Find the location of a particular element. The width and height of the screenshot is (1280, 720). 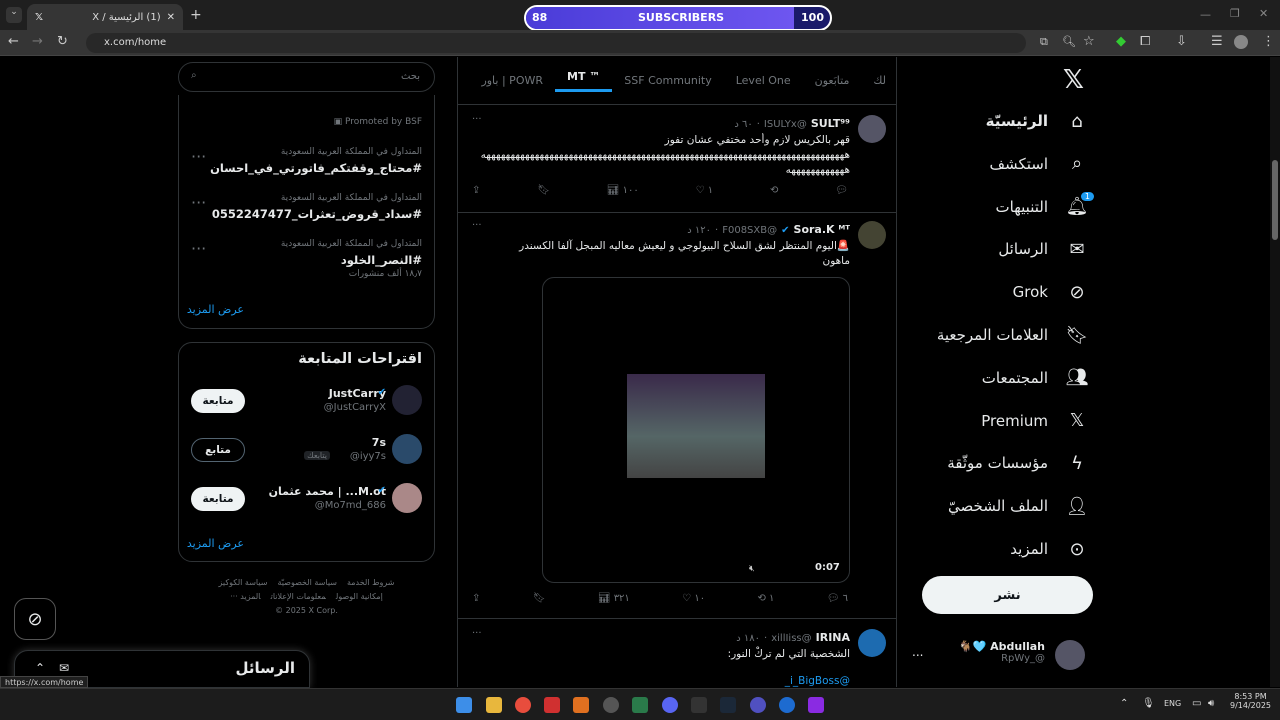

close-window-button: ✕ is located at coordinates (1263, 13).